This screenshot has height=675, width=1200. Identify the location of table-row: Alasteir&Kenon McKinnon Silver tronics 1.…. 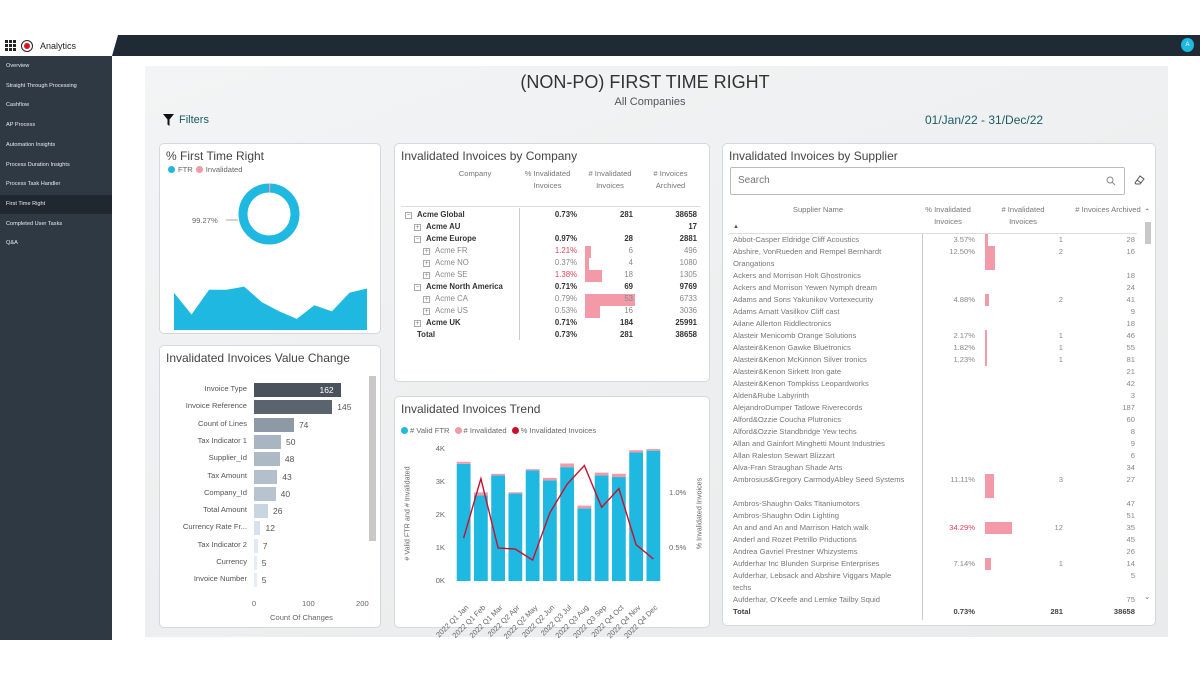
(933, 360).